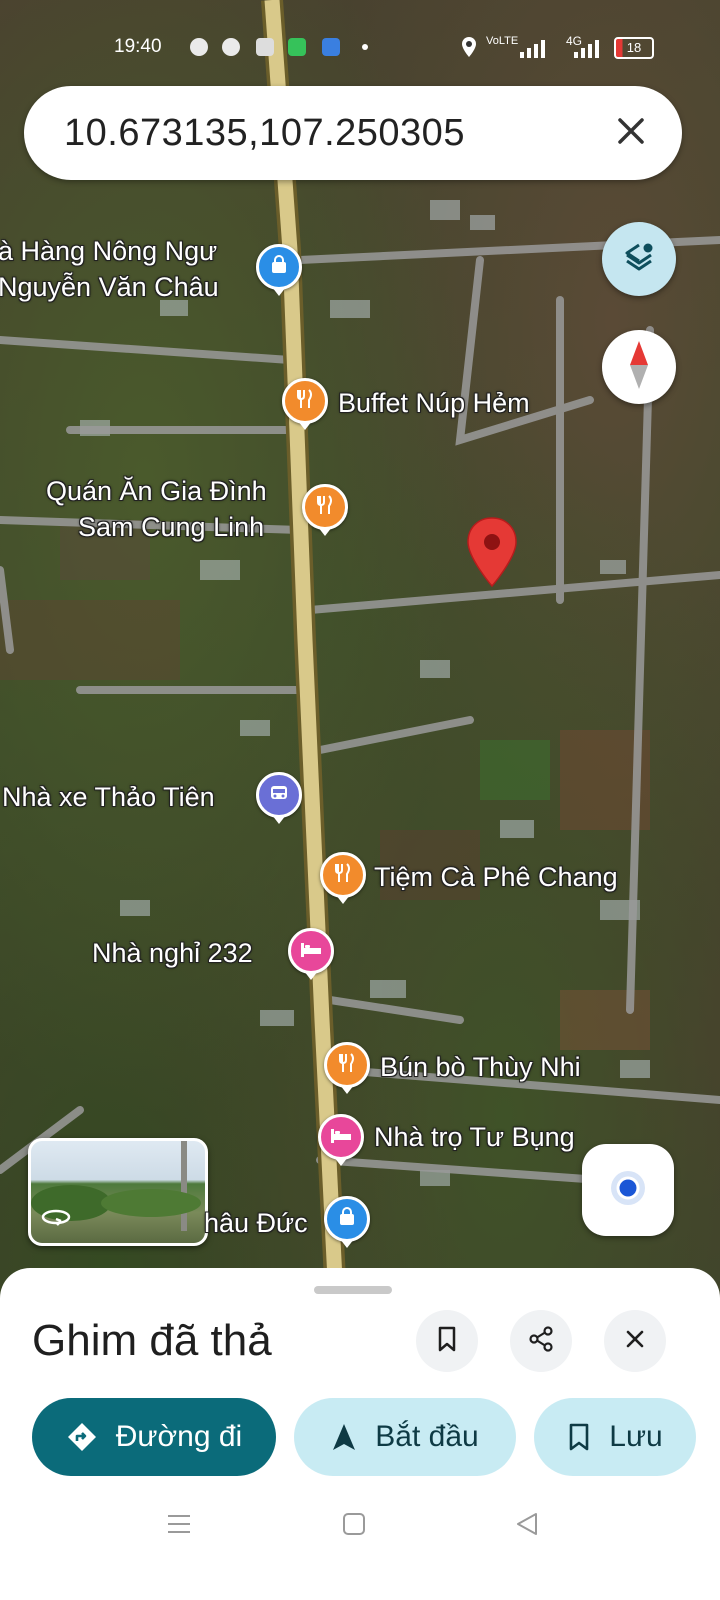 Image resolution: width=720 pixels, height=1600 pixels. I want to click on navigation-arrow-icon, so click(344, 1437).